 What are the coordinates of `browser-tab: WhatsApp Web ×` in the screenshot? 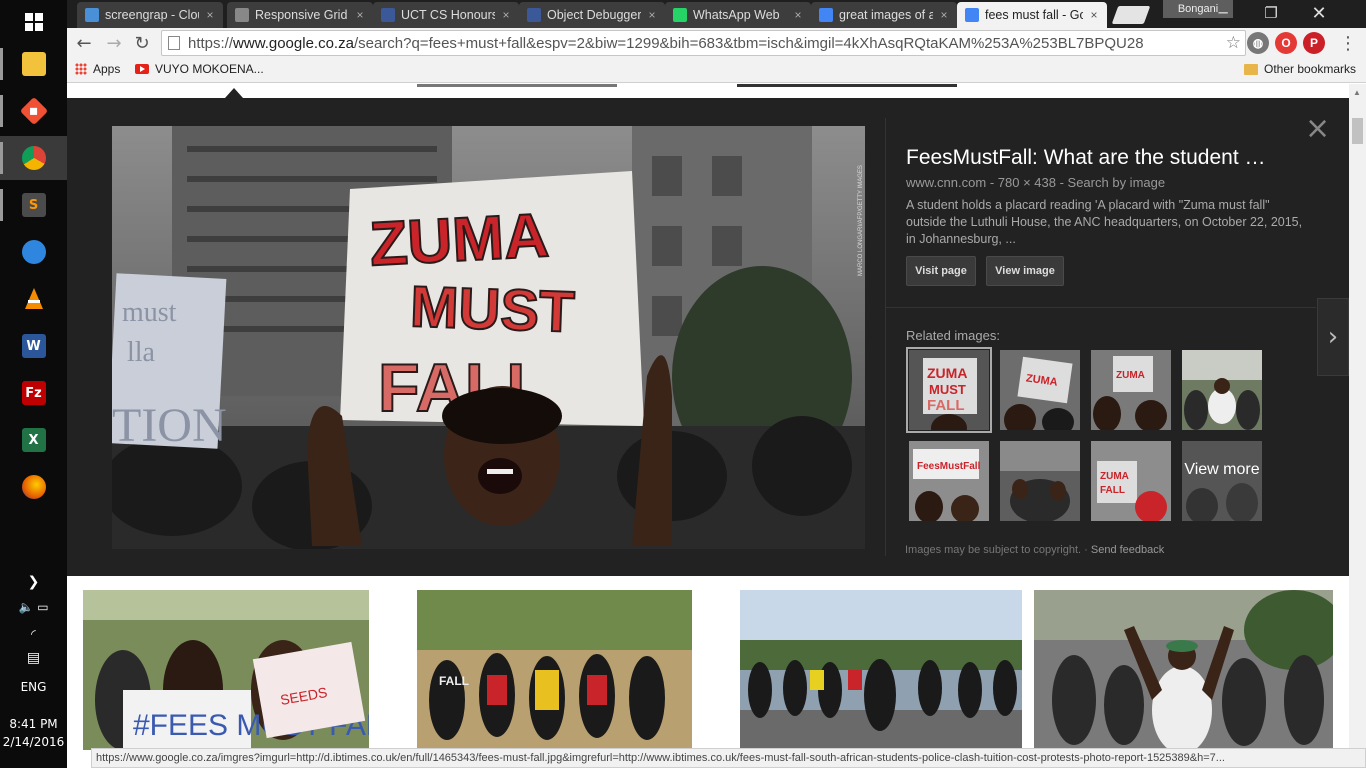 It's located at (738, 15).